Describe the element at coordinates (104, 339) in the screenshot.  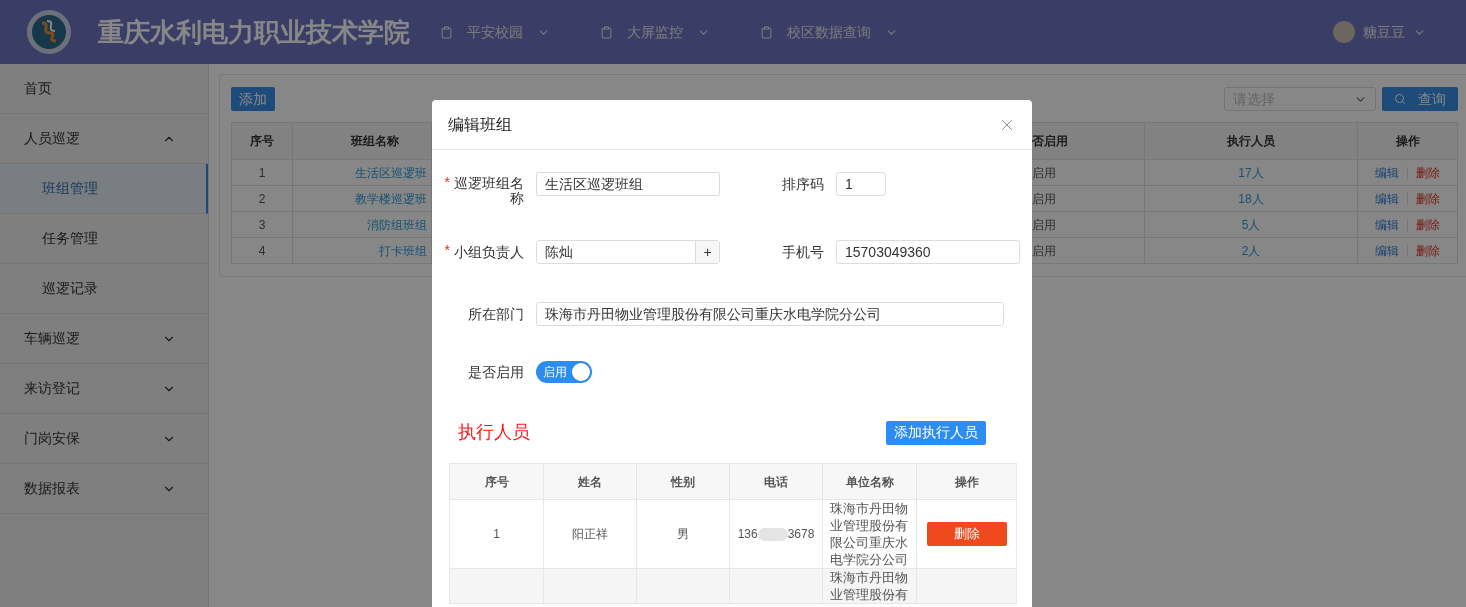
I see `sidebar-item: 车辆巡逻` at that location.